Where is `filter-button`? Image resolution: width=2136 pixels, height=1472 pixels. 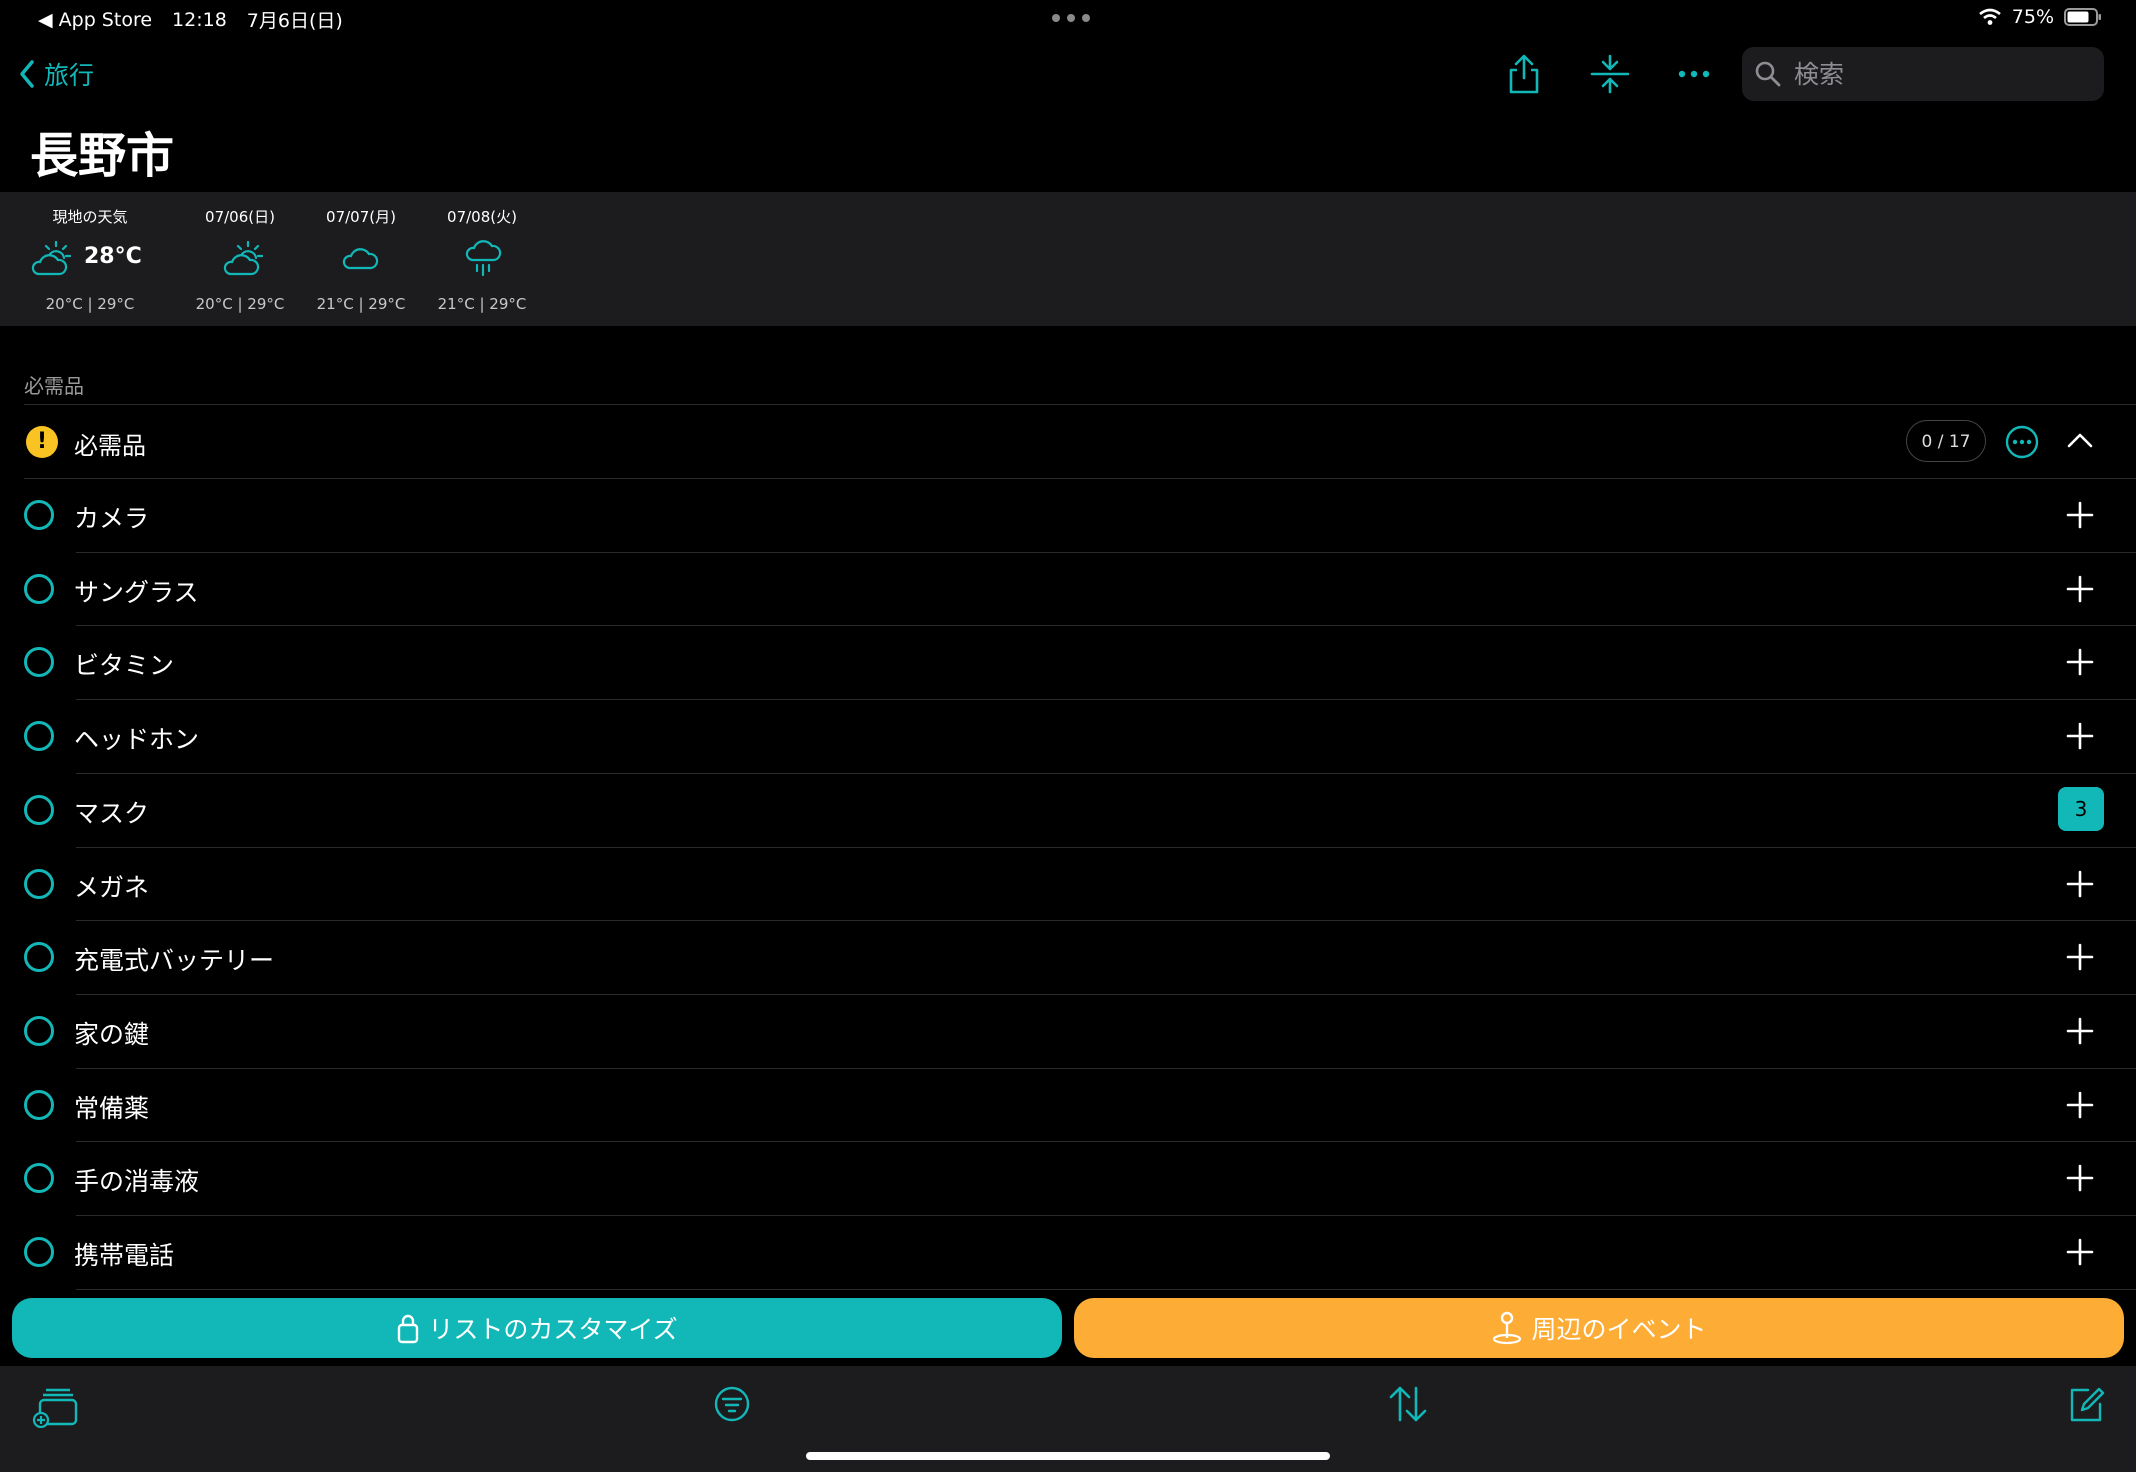 filter-button is located at coordinates (732, 1404).